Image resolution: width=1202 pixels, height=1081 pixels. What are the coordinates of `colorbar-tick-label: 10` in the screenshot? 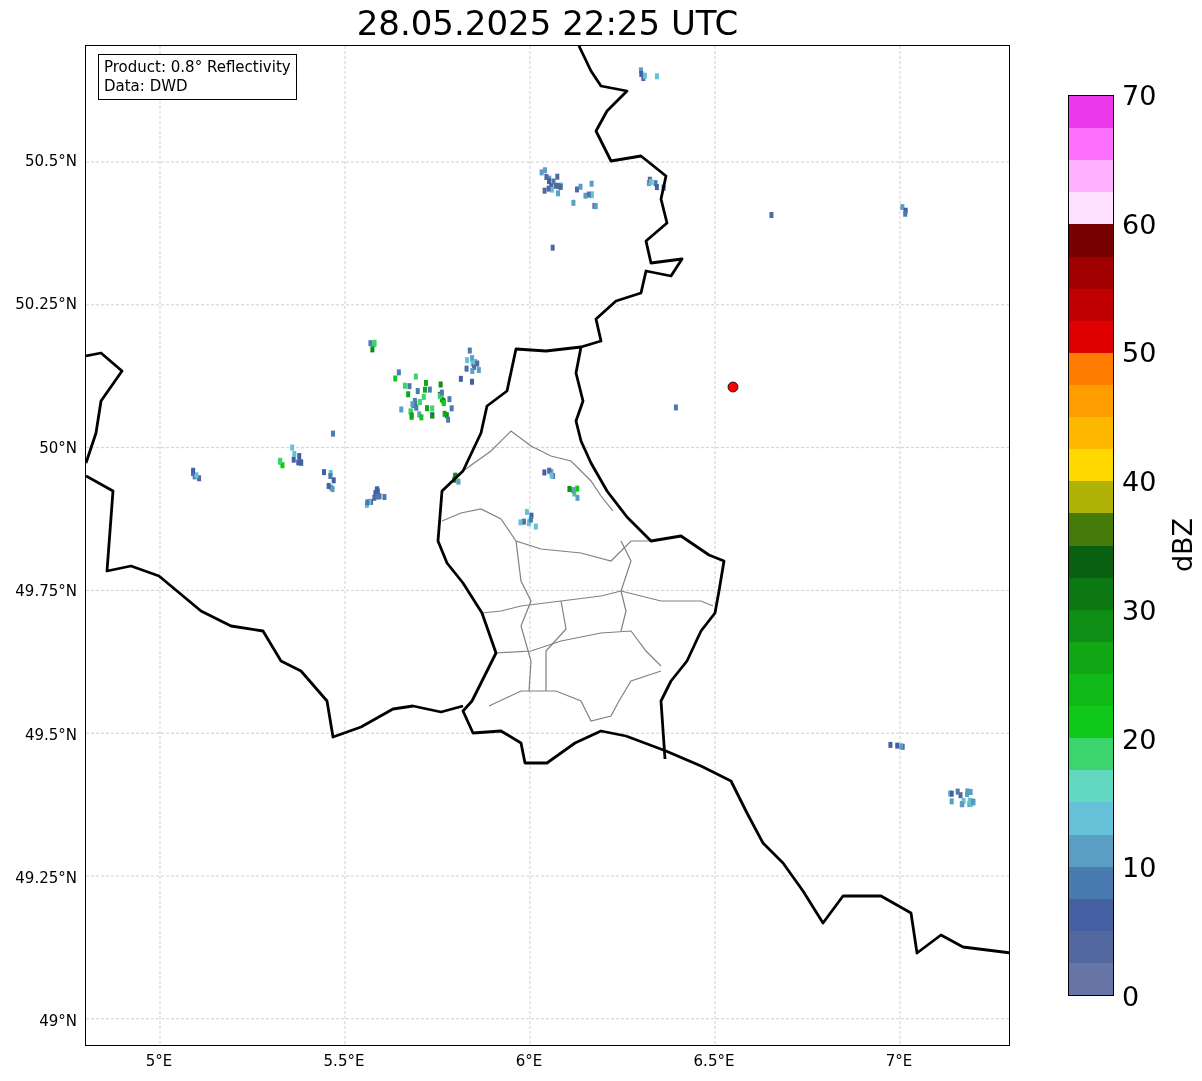 It's located at (1139, 867).